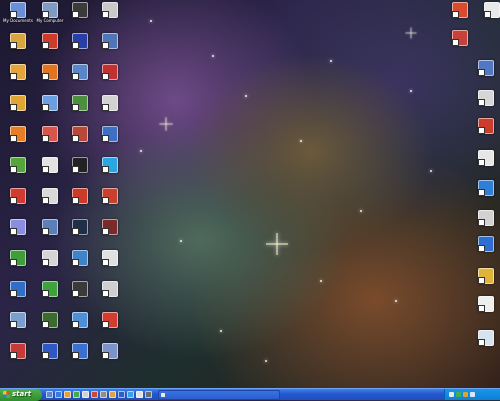  What do you see at coordinates (49, 394) in the screenshot?
I see `show-desktop-icon` at bounding box center [49, 394].